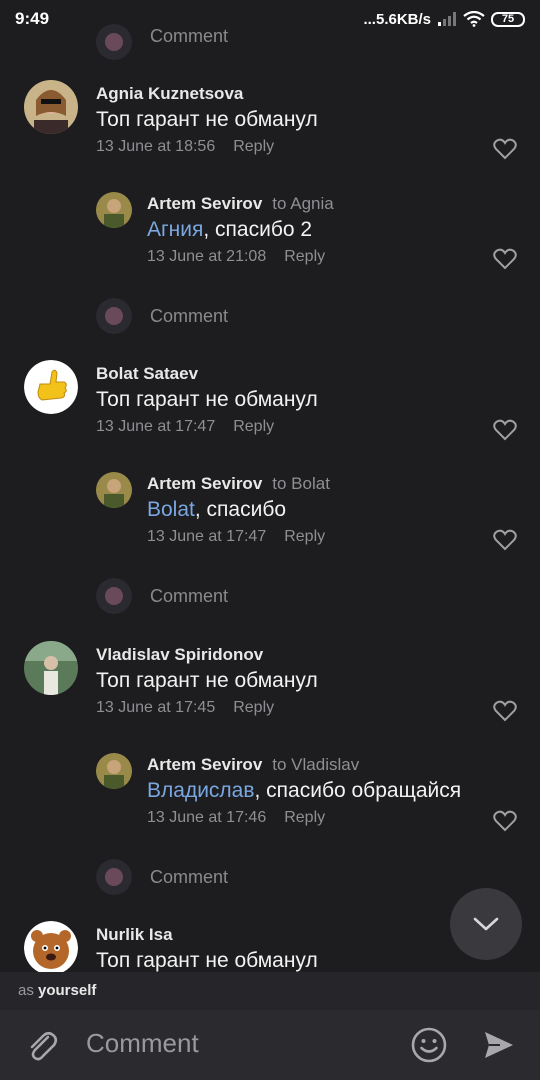 The height and width of the screenshot is (1080, 540). I want to click on scroll-down-button, so click(486, 924).